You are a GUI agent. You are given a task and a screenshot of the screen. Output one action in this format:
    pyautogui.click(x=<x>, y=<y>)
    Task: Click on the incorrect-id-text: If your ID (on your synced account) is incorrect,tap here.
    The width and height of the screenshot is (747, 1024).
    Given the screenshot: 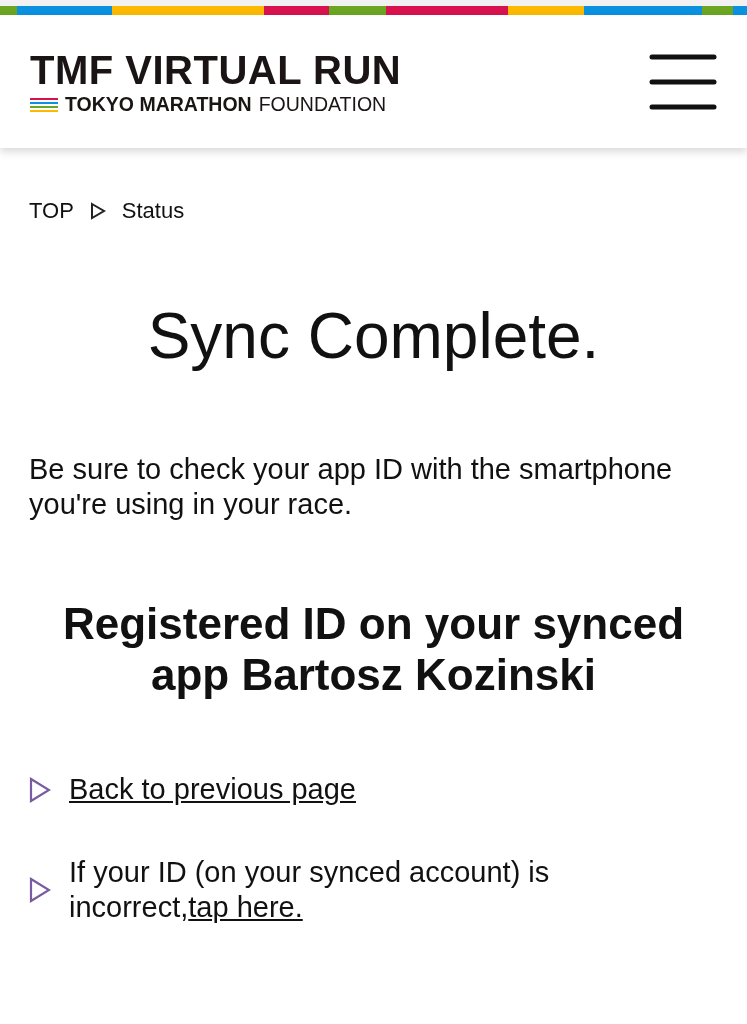 What is the action you would take?
    pyautogui.click(x=310, y=890)
    